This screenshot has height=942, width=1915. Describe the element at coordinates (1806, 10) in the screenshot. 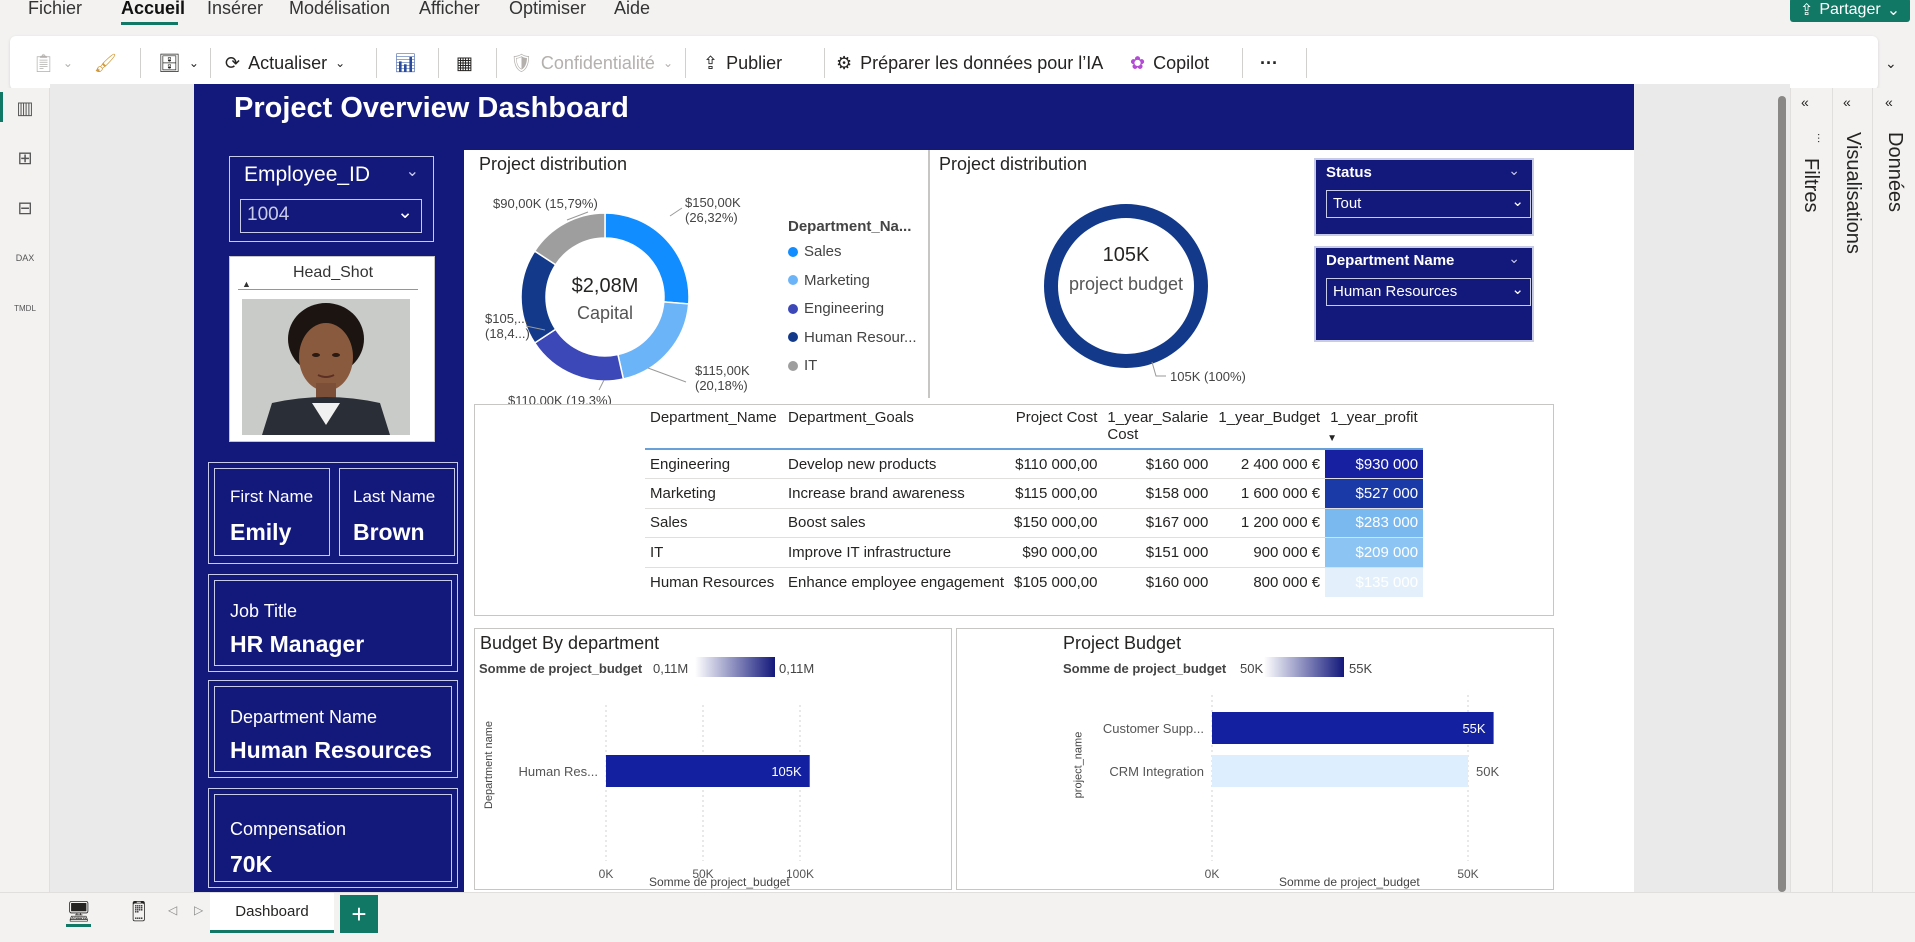

I see `share-icon: ⇪` at that location.